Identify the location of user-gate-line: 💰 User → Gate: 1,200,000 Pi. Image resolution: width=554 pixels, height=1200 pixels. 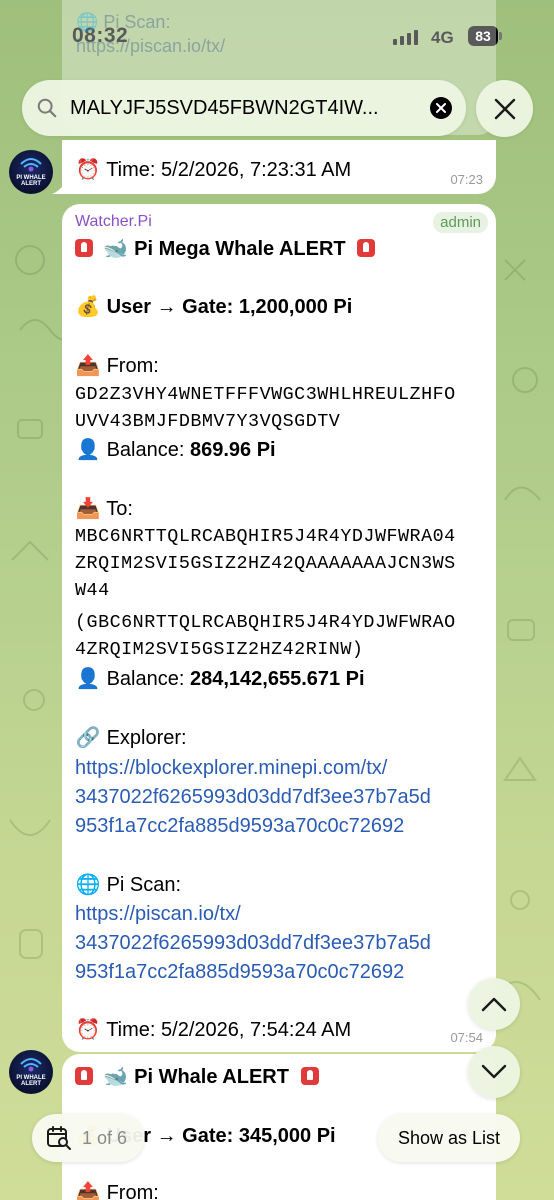
(214, 307).